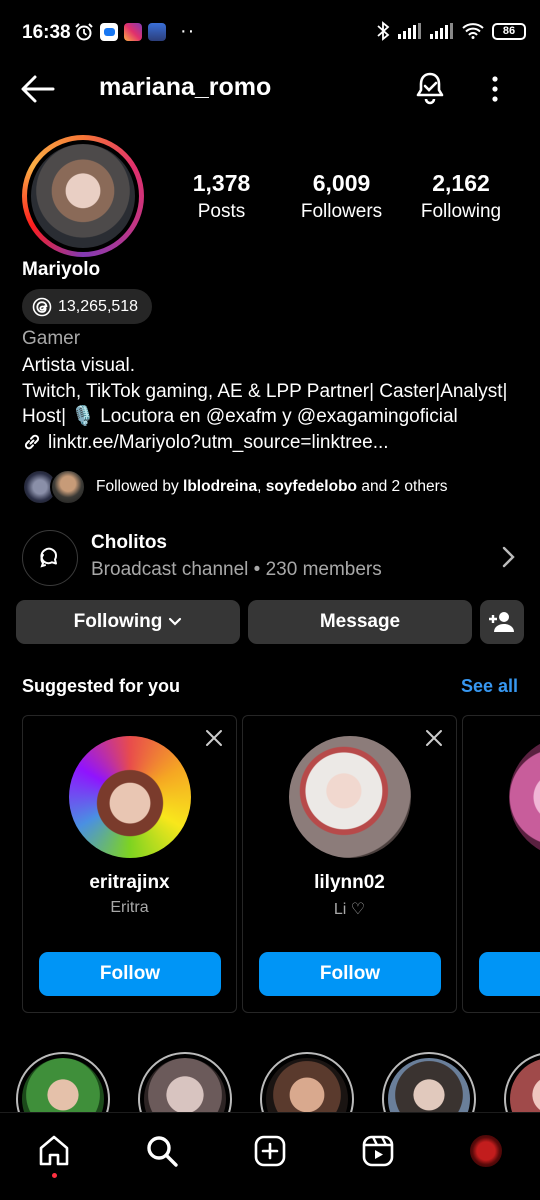 The image size is (540, 1200). Describe the element at coordinates (51, 338) in the screenshot. I see `profile-category: Gamer` at that location.